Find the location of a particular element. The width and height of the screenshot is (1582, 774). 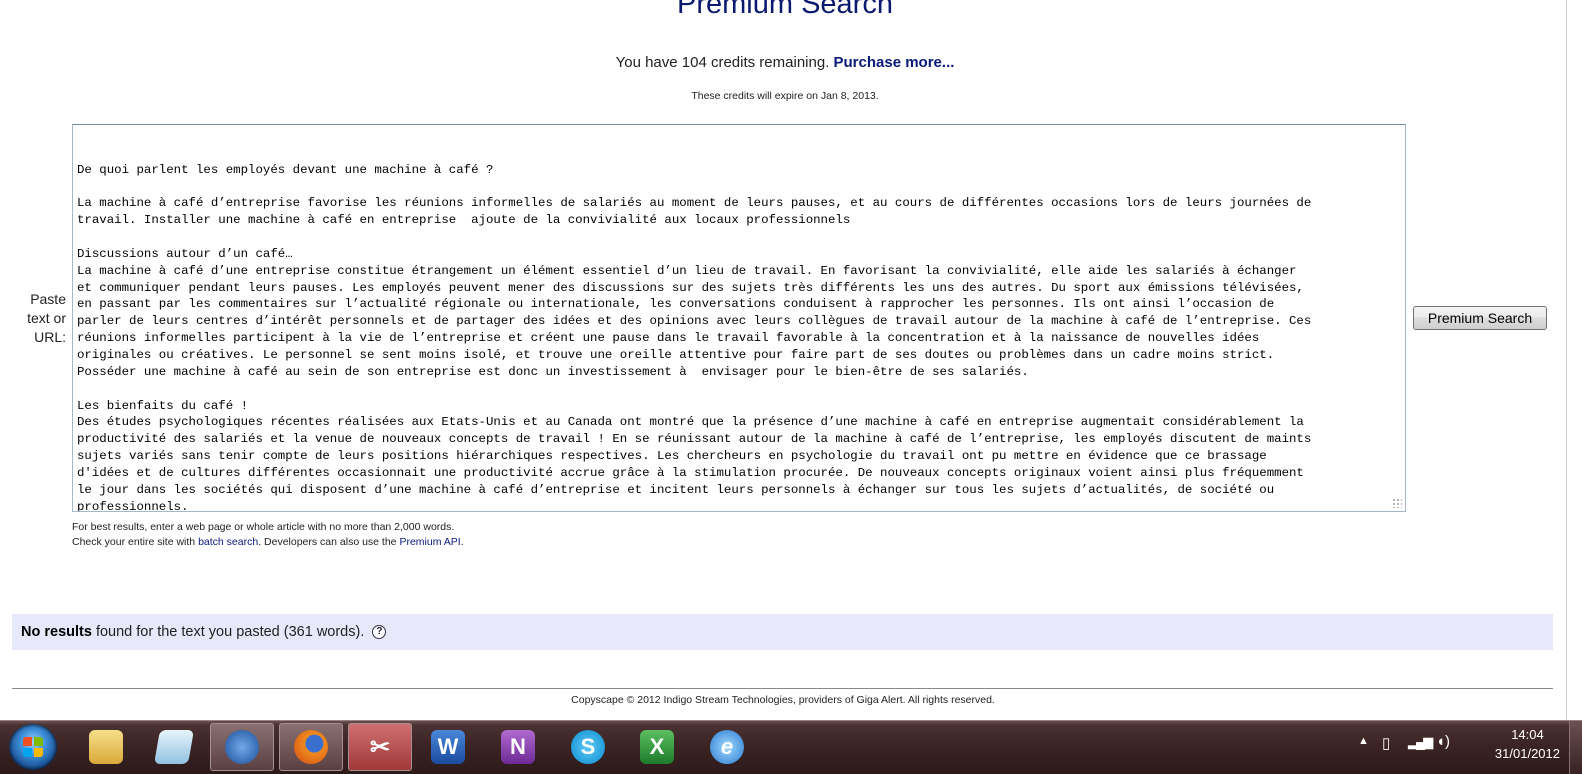

taskbar-excel: X is located at coordinates (657, 747).